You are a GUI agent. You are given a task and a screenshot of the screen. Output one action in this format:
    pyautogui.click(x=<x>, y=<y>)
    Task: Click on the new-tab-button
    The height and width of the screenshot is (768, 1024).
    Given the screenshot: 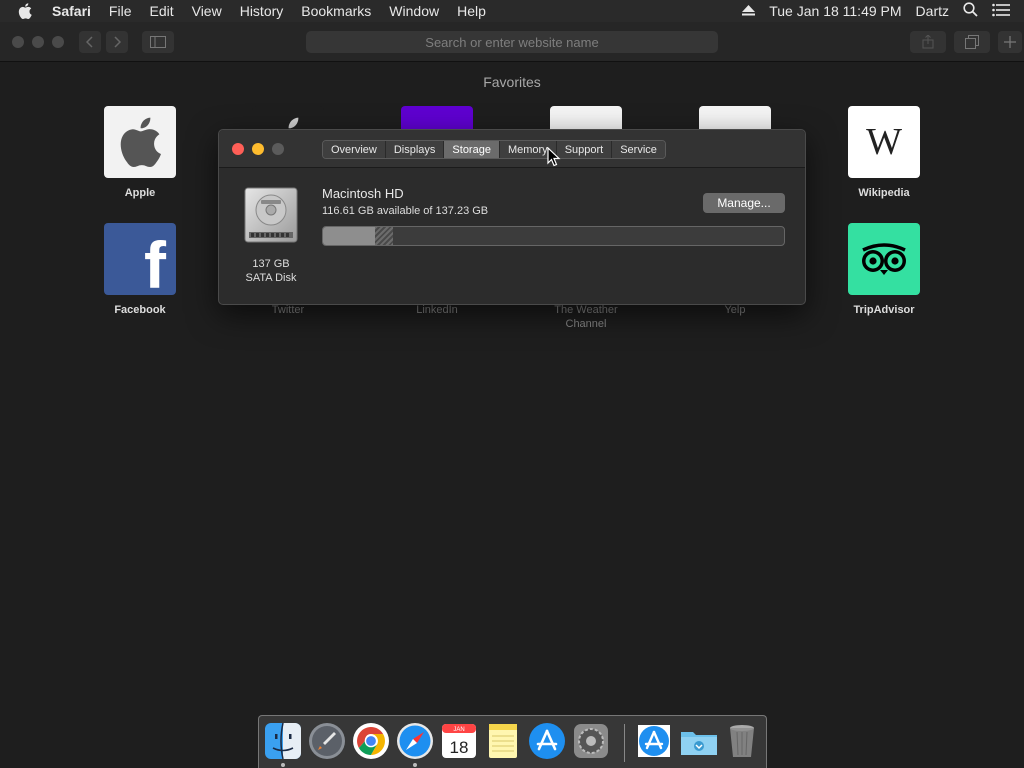 What is the action you would take?
    pyautogui.click(x=1010, y=42)
    